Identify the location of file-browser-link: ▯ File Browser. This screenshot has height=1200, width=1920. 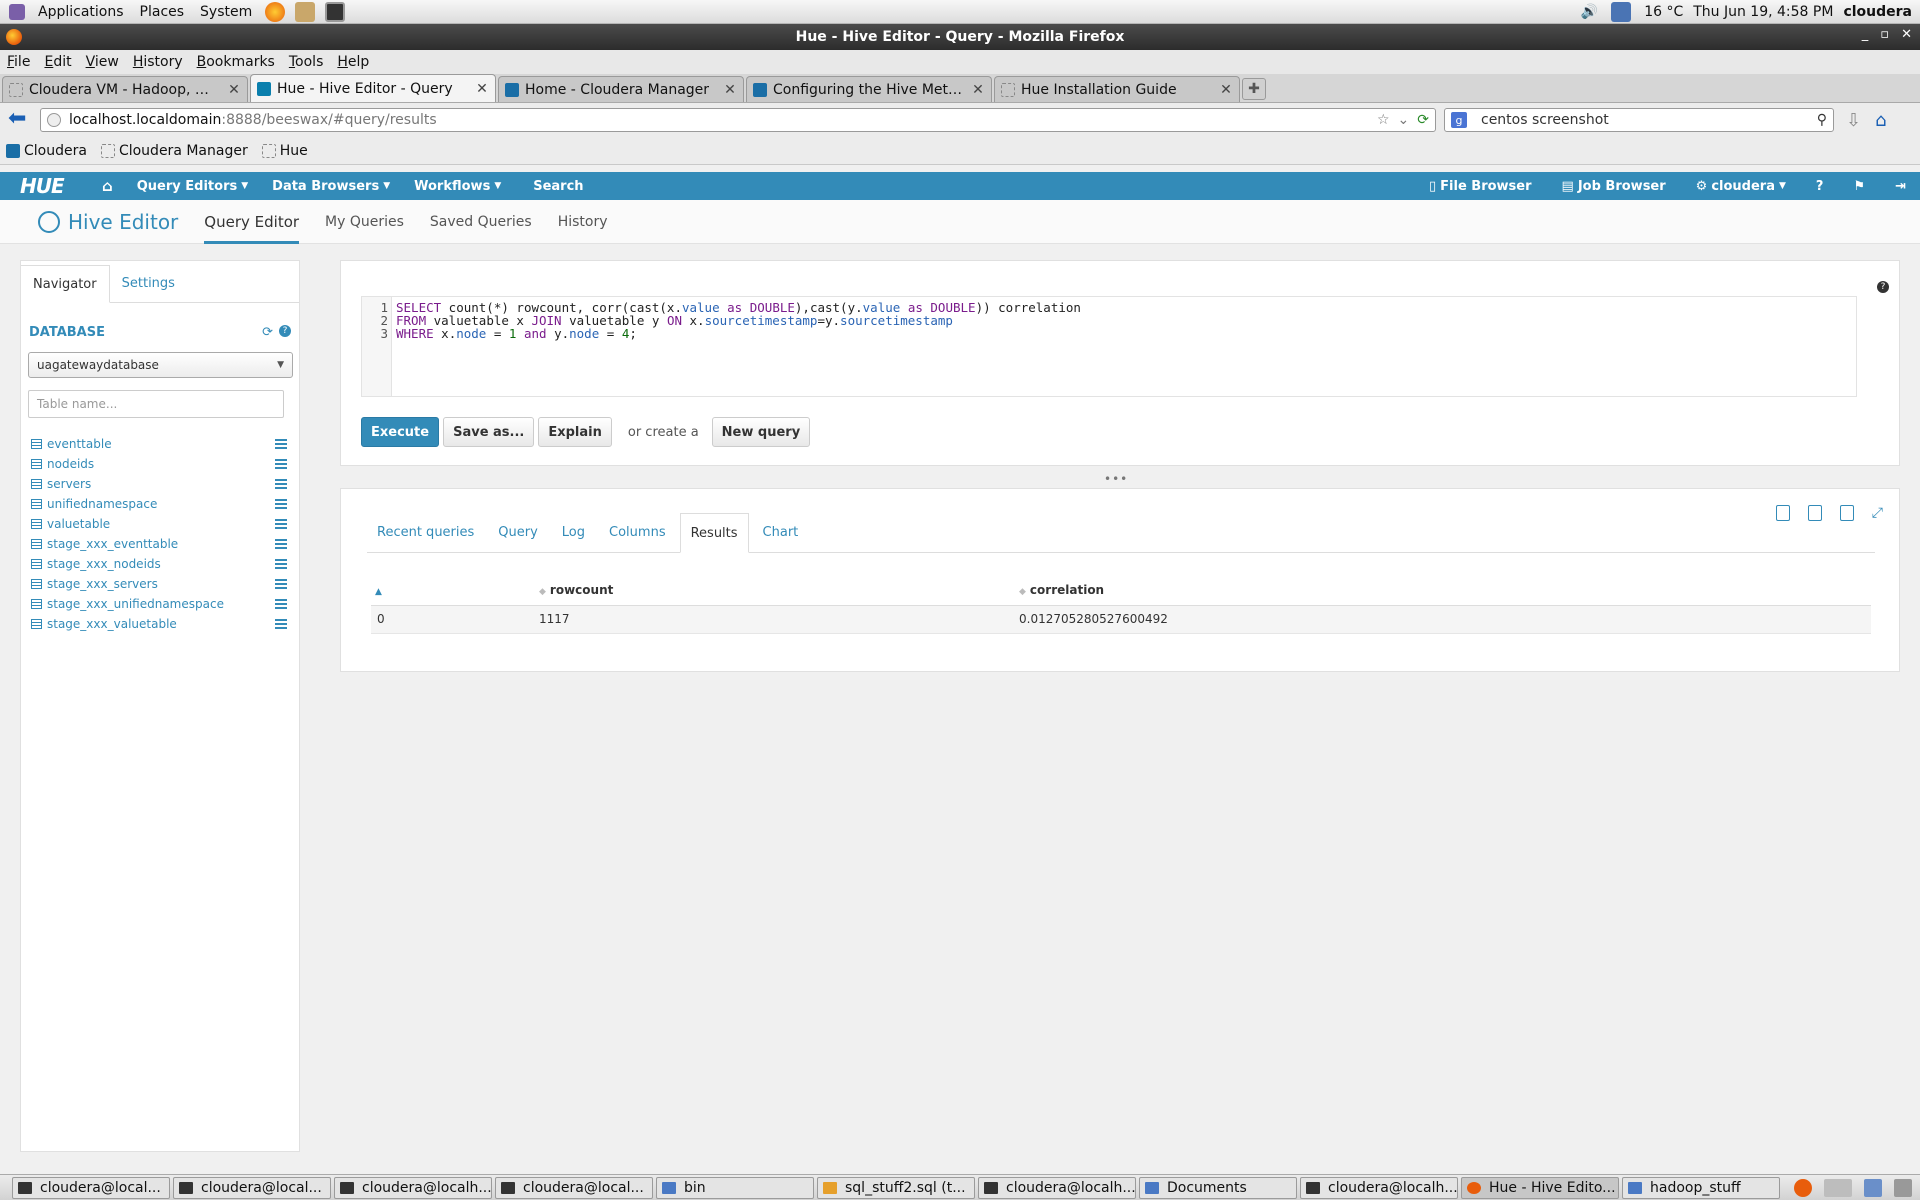
(1480, 186).